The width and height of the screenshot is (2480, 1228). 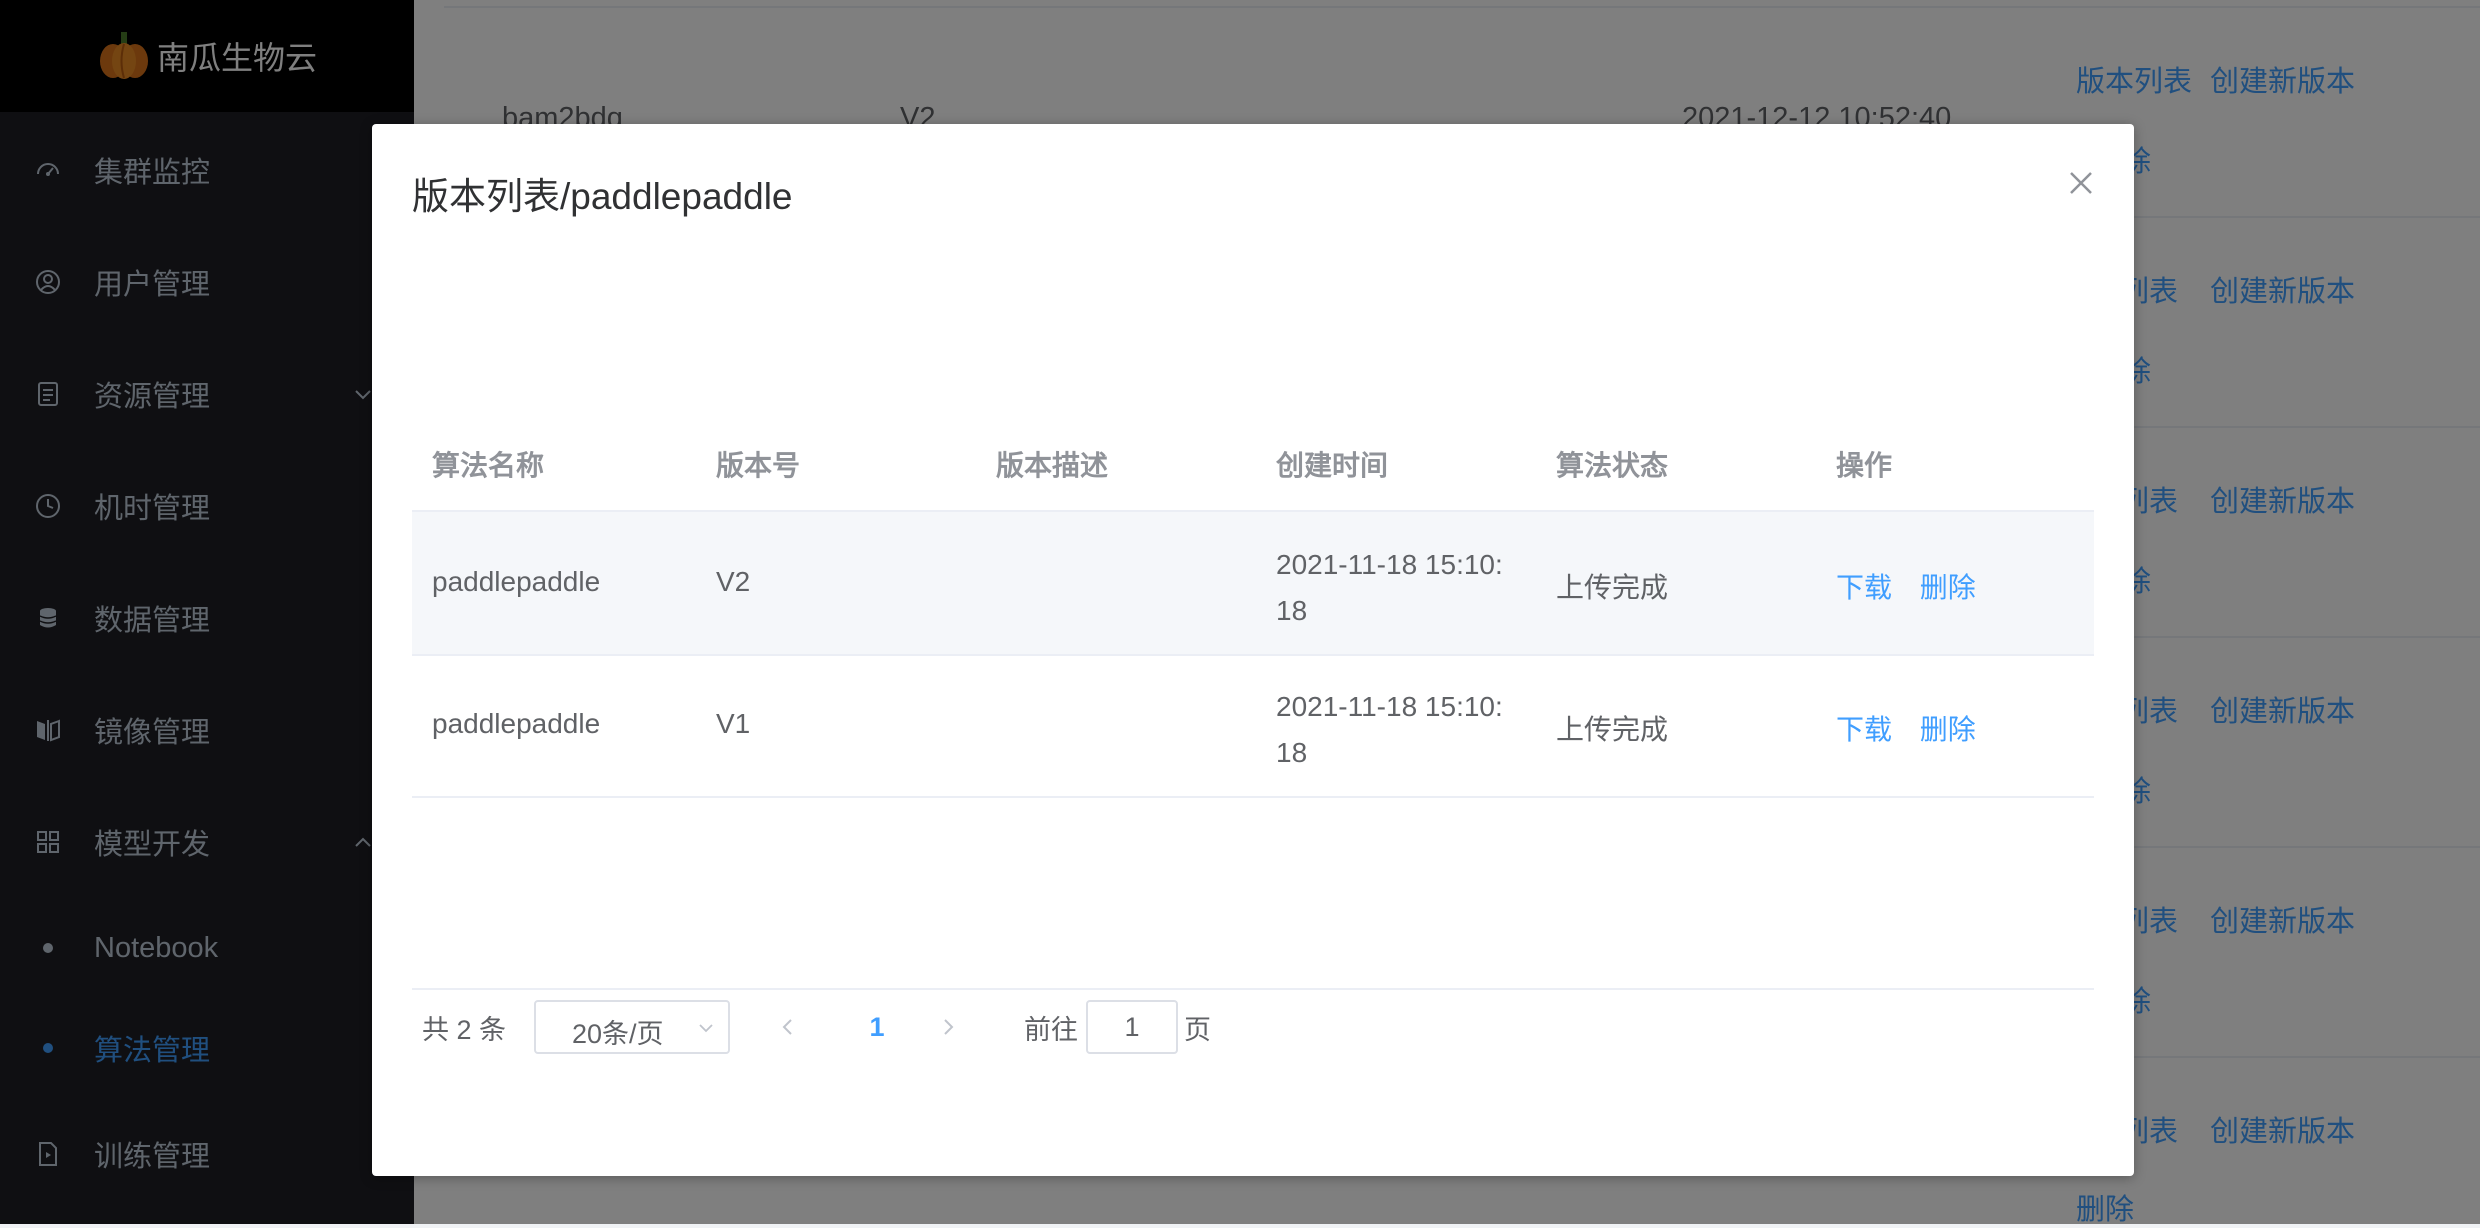 I want to click on chevron-right-icon, so click(x=949, y=1027).